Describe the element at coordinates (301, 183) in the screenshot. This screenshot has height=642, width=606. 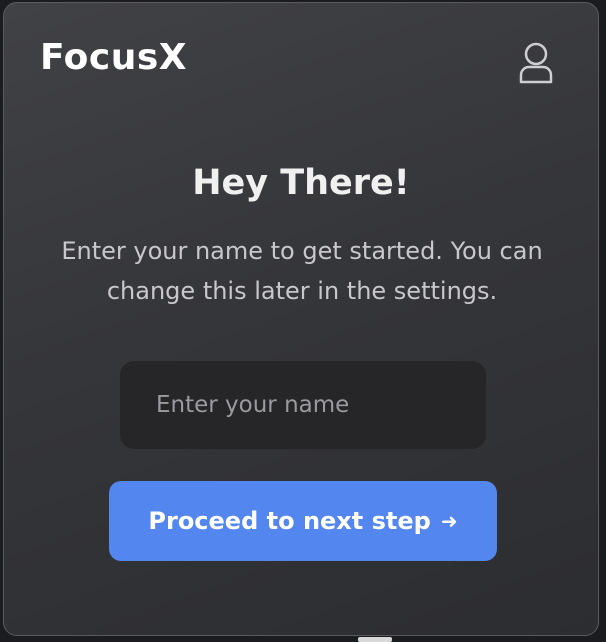
I see `page-title: Hey There!` at that location.